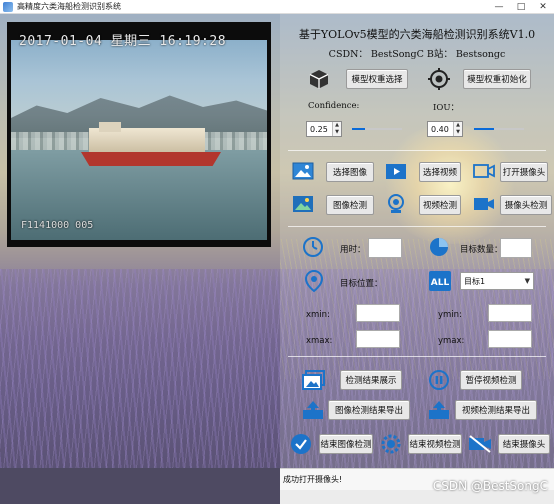 The image size is (554, 504). Describe the element at coordinates (497, 79) in the screenshot. I see `init-weights-button: 模型权重初始化` at that location.